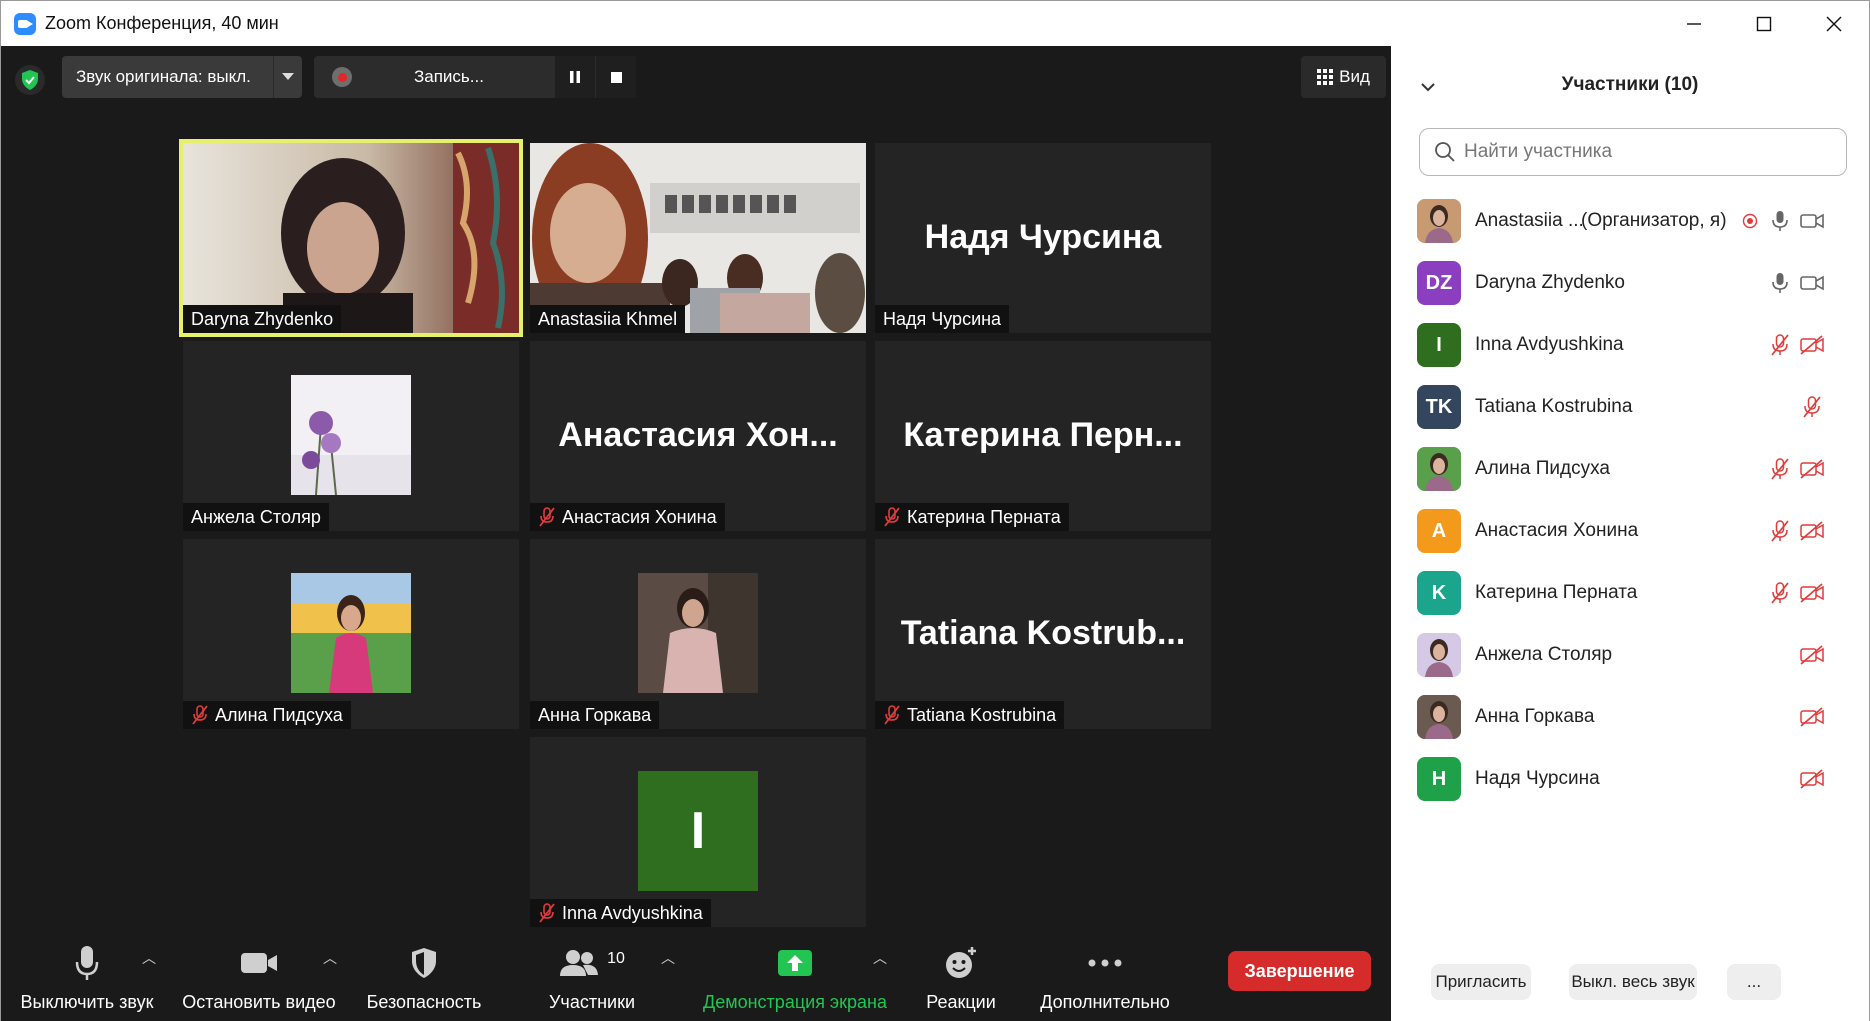  I want to click on security-label: Безопасность, so click(424, 1002).